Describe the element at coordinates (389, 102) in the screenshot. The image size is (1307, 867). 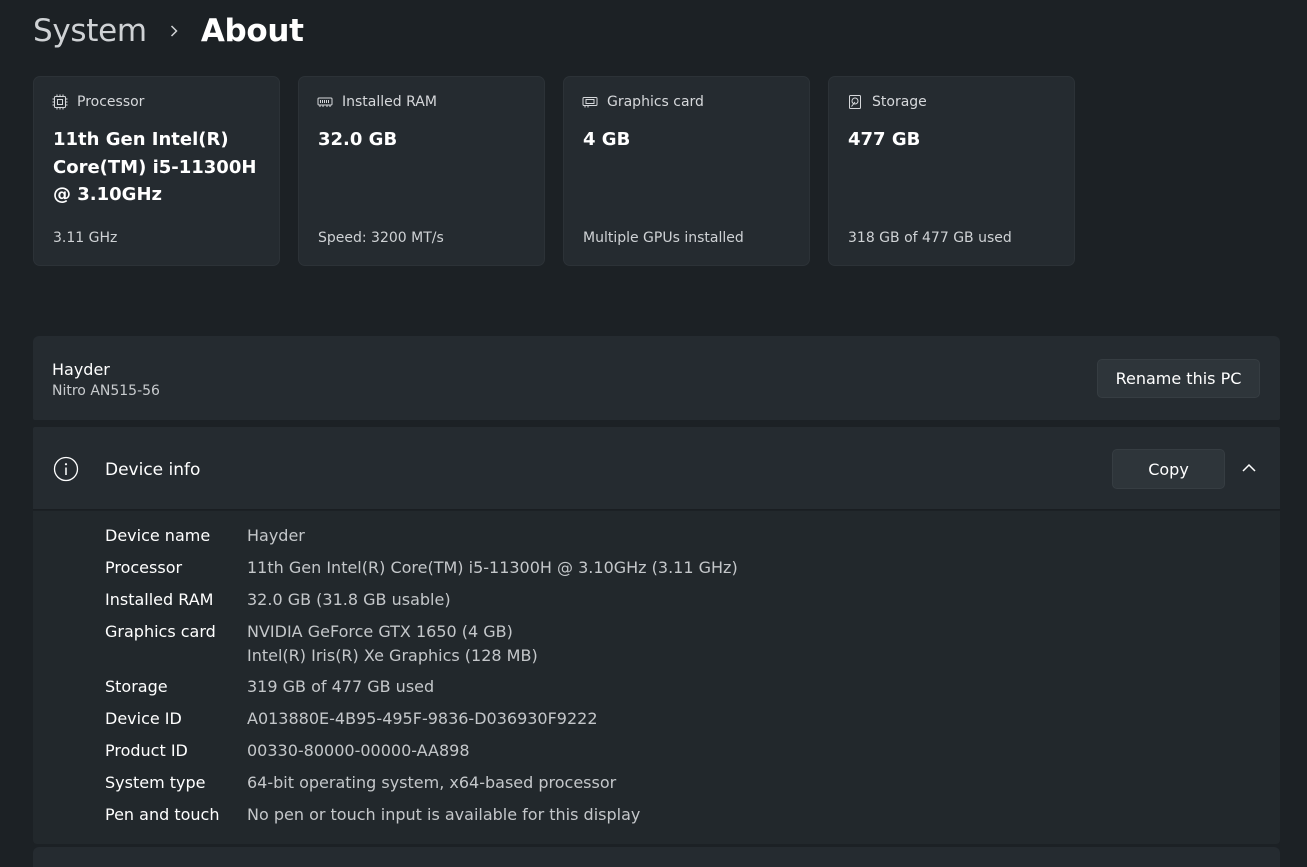
I see `card-label: Installed RAM` at that location.